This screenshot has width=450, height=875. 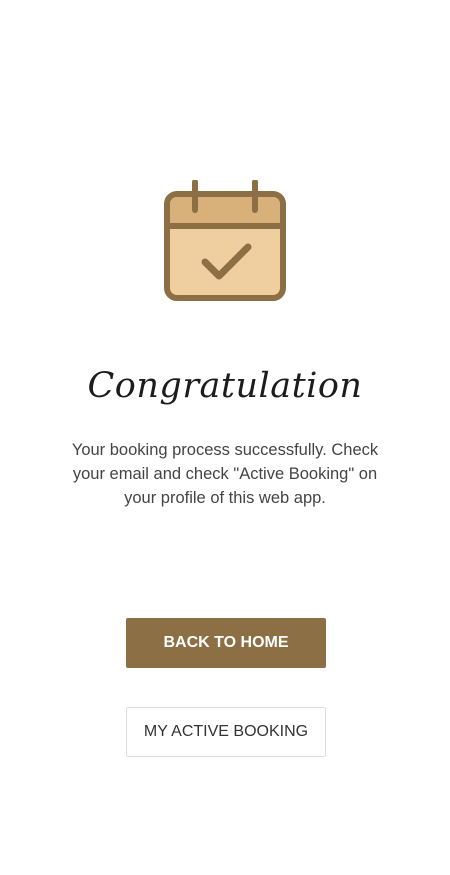 What do you see at coordinates (226, 643) in the screenshot?
I see `back-to-home-button: BACK TO HOME` at bounding box center [226, 643].